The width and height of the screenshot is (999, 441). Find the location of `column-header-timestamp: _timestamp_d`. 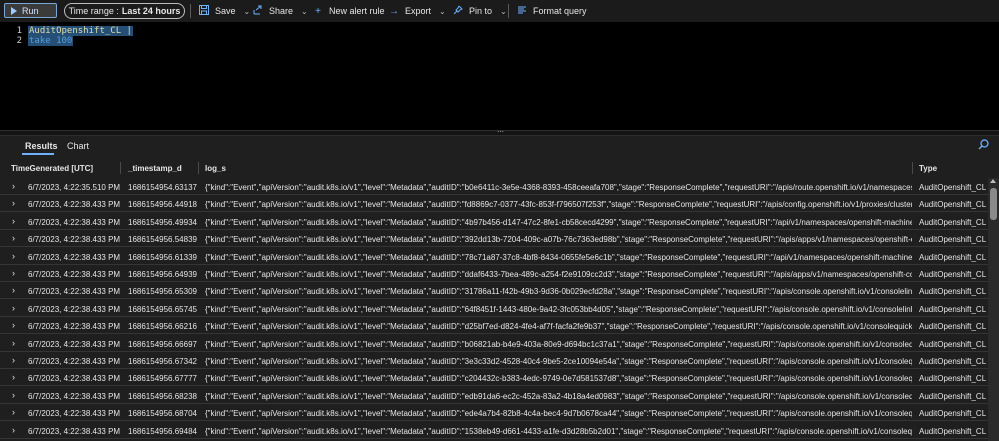

column-header-timestamp: _timestamp_d is located at coordinates (155, 168).